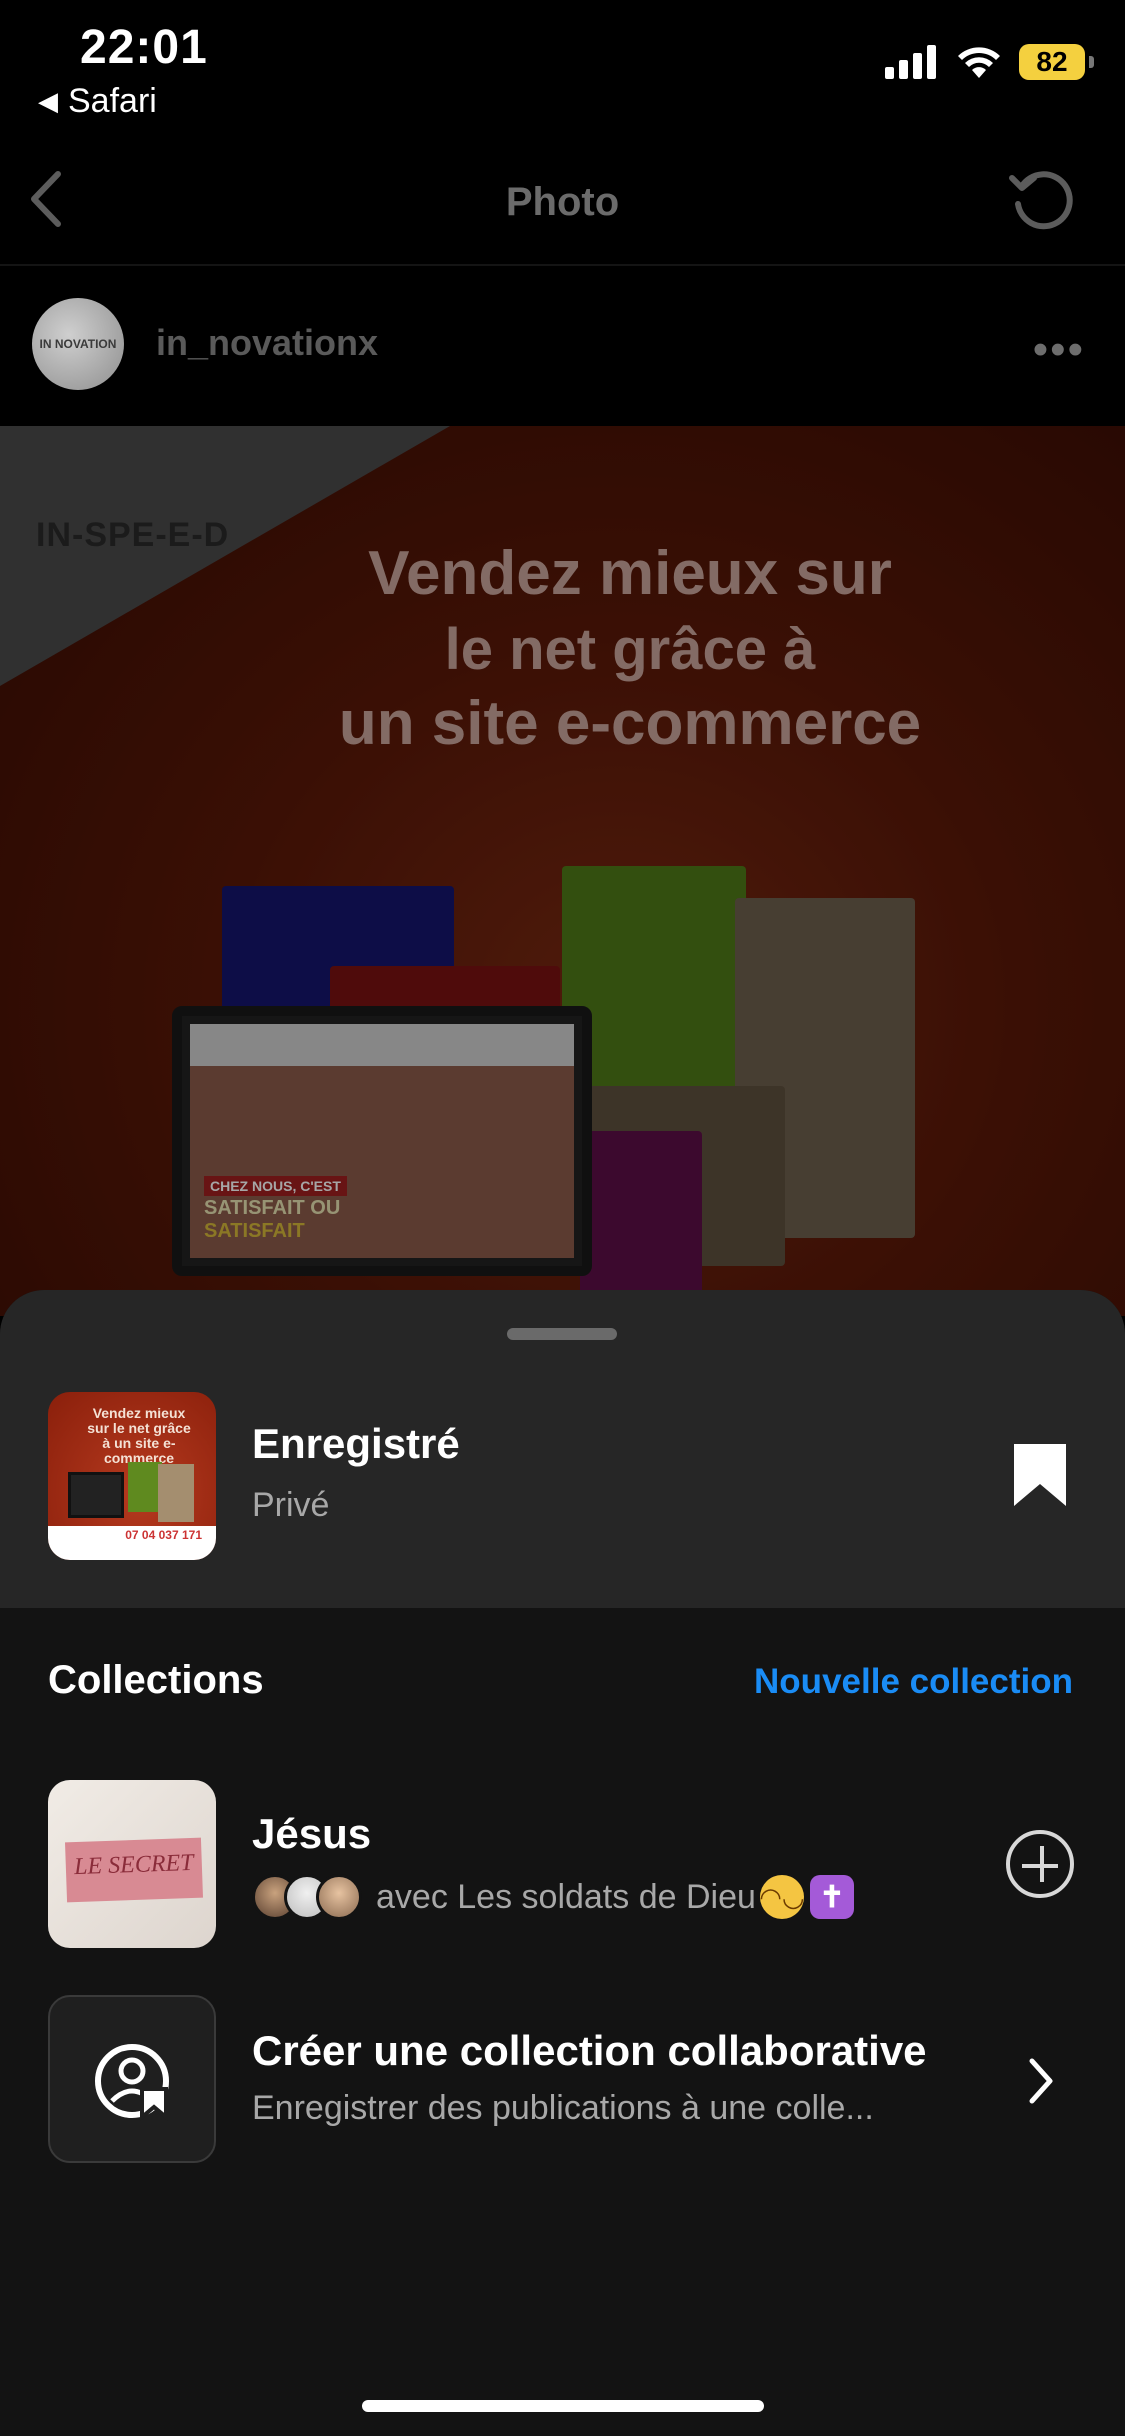  I want to click on new-collection-link: Nouvelle collection, so click(913, 1682).